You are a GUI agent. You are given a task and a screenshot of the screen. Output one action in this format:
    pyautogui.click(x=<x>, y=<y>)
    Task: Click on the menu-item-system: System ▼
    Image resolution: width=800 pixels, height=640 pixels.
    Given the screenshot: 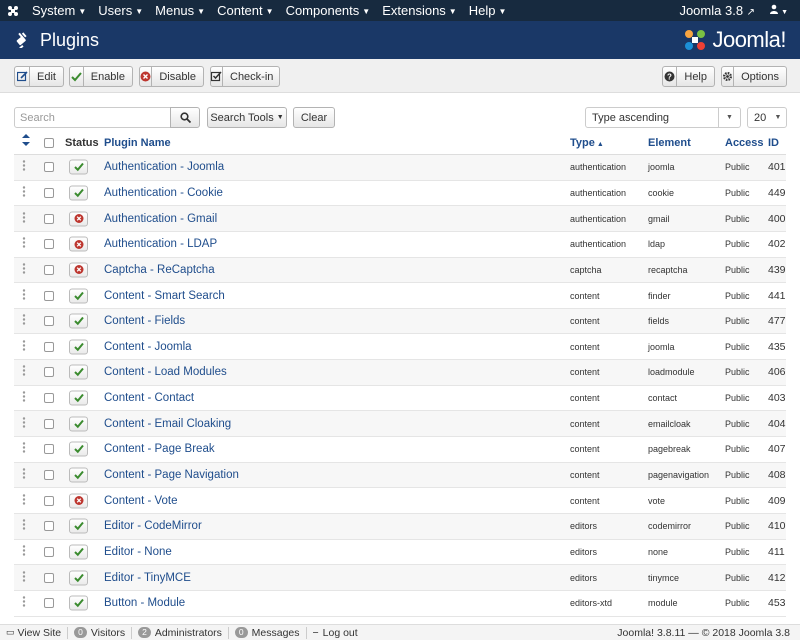 What is the action you would take?
    pyautogui.click(x=59, y=10)
    